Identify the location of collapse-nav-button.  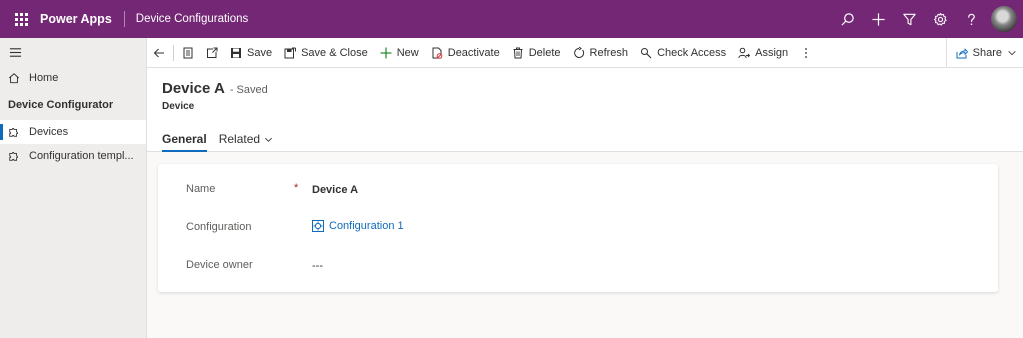
(73, 52).